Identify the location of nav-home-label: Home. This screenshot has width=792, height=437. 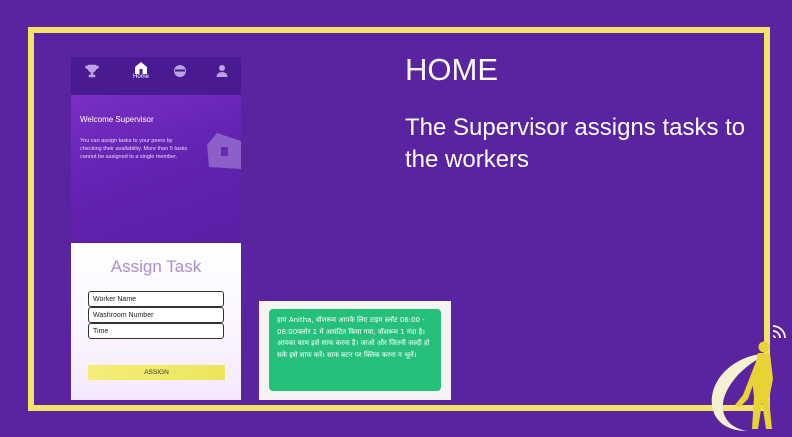
(140, 77).